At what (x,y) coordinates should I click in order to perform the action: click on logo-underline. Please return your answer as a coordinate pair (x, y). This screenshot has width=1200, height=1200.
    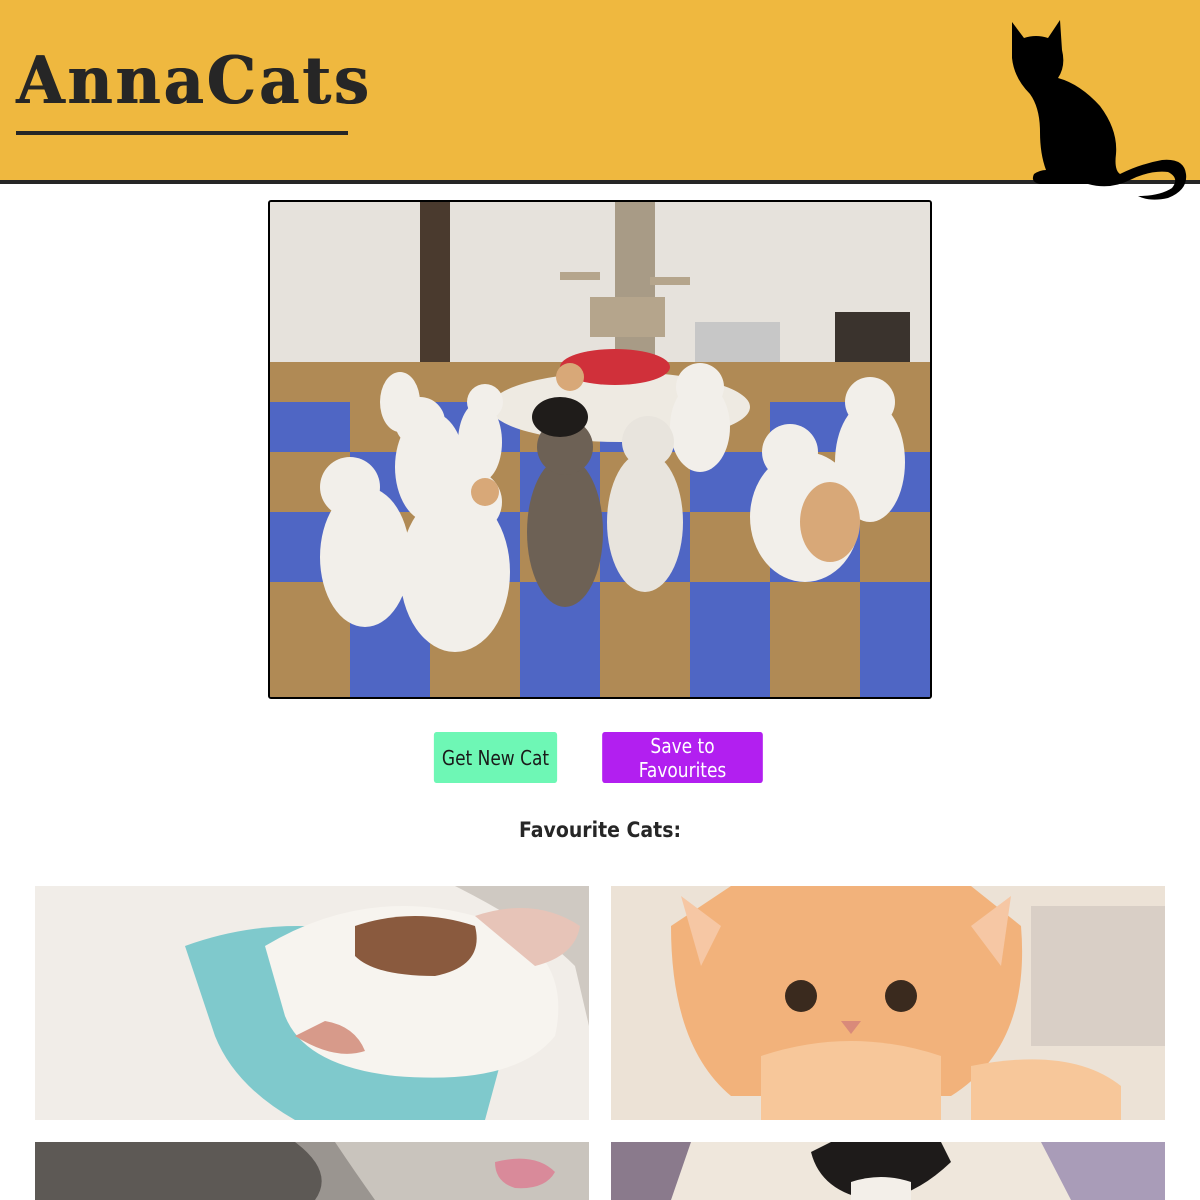
    Looking at the image, I should click on (182, 133).